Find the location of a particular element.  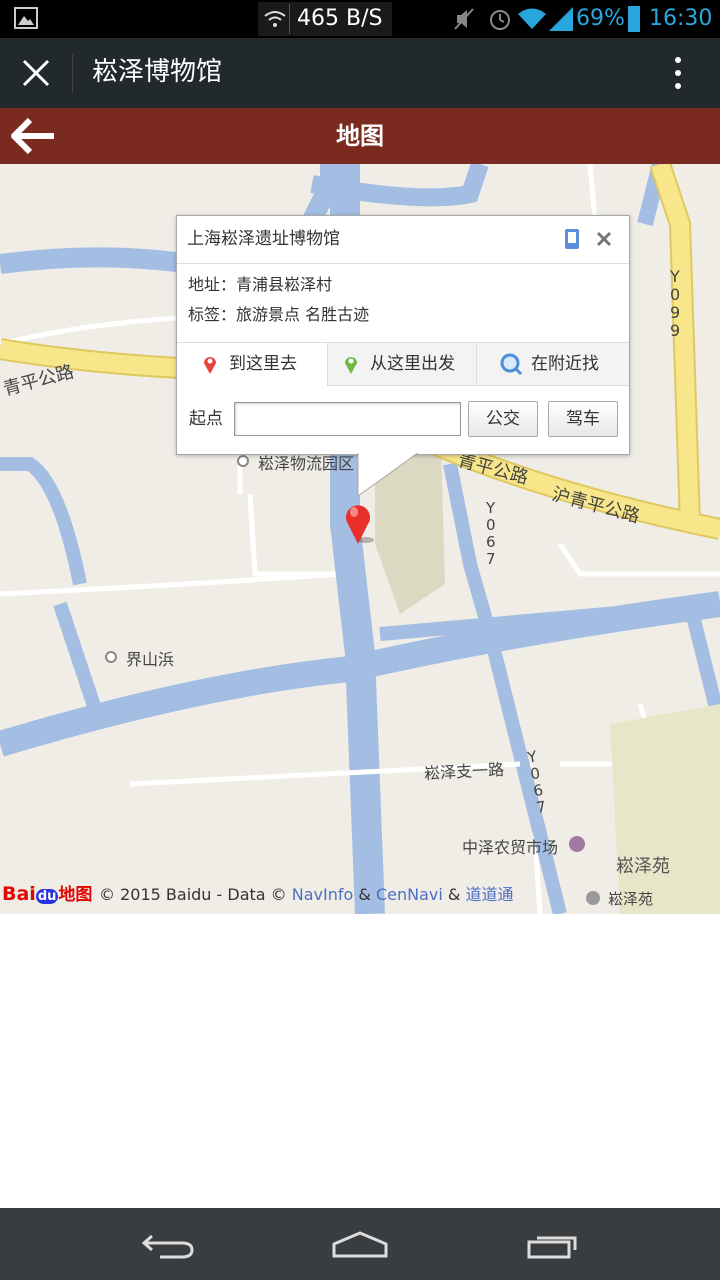

tab-go-here: 到这里去 is located at coordinates (252, 364).